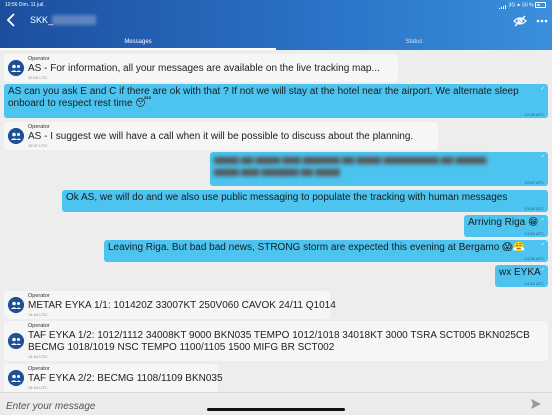 This screenshot has height=415, width=552. I want to click on message-composer, so click(276, 403).